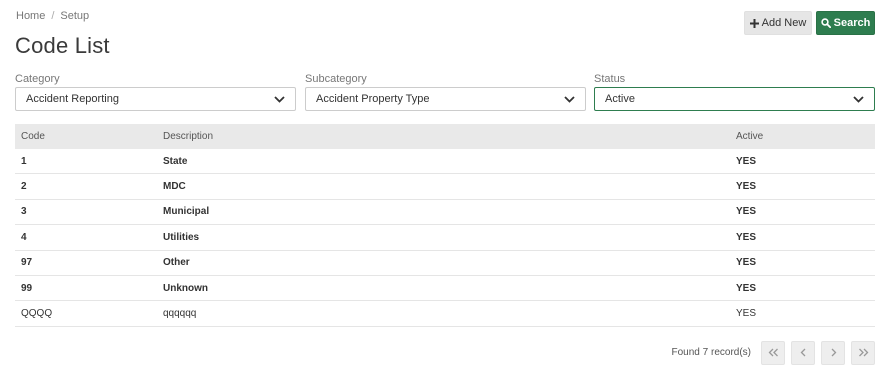 The height and width of the screenshot is (371, 893). Describe the element at coordinates (445, 213) in the screenshot. I see `table-row: 3 Municipal YES` at that location.